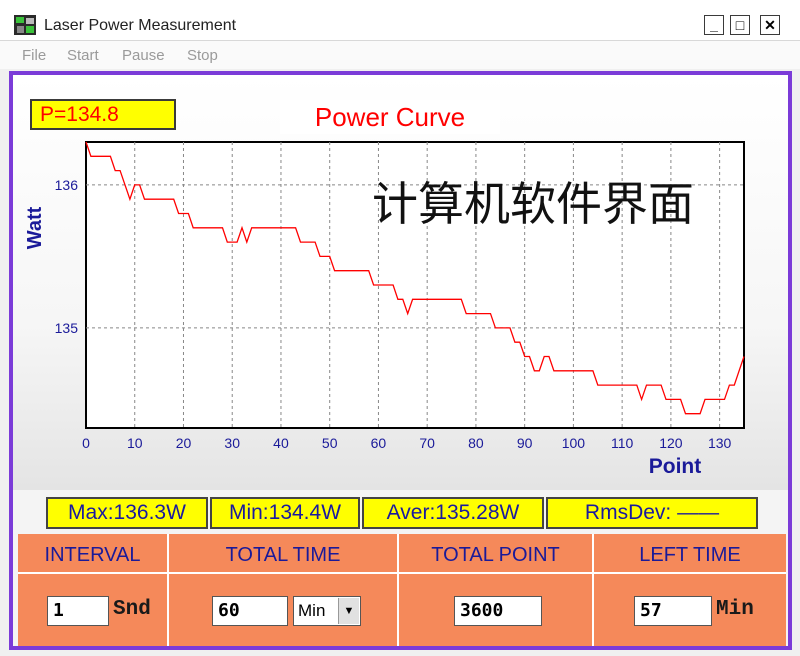 This screenshot has width=800, height=656. Describe the element at coordinates (67, 185) in the screenshot. I see `y-tick-label: 136` at that location.